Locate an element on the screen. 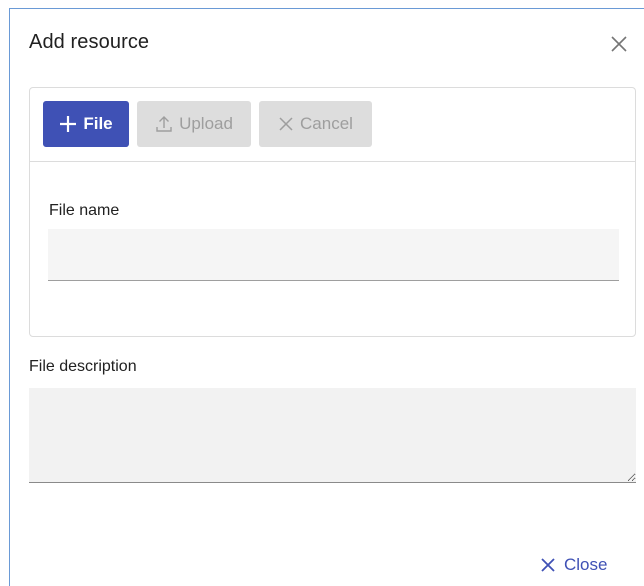 The image size is (644, 586). plus-icon is located at coordinates (68, 124).